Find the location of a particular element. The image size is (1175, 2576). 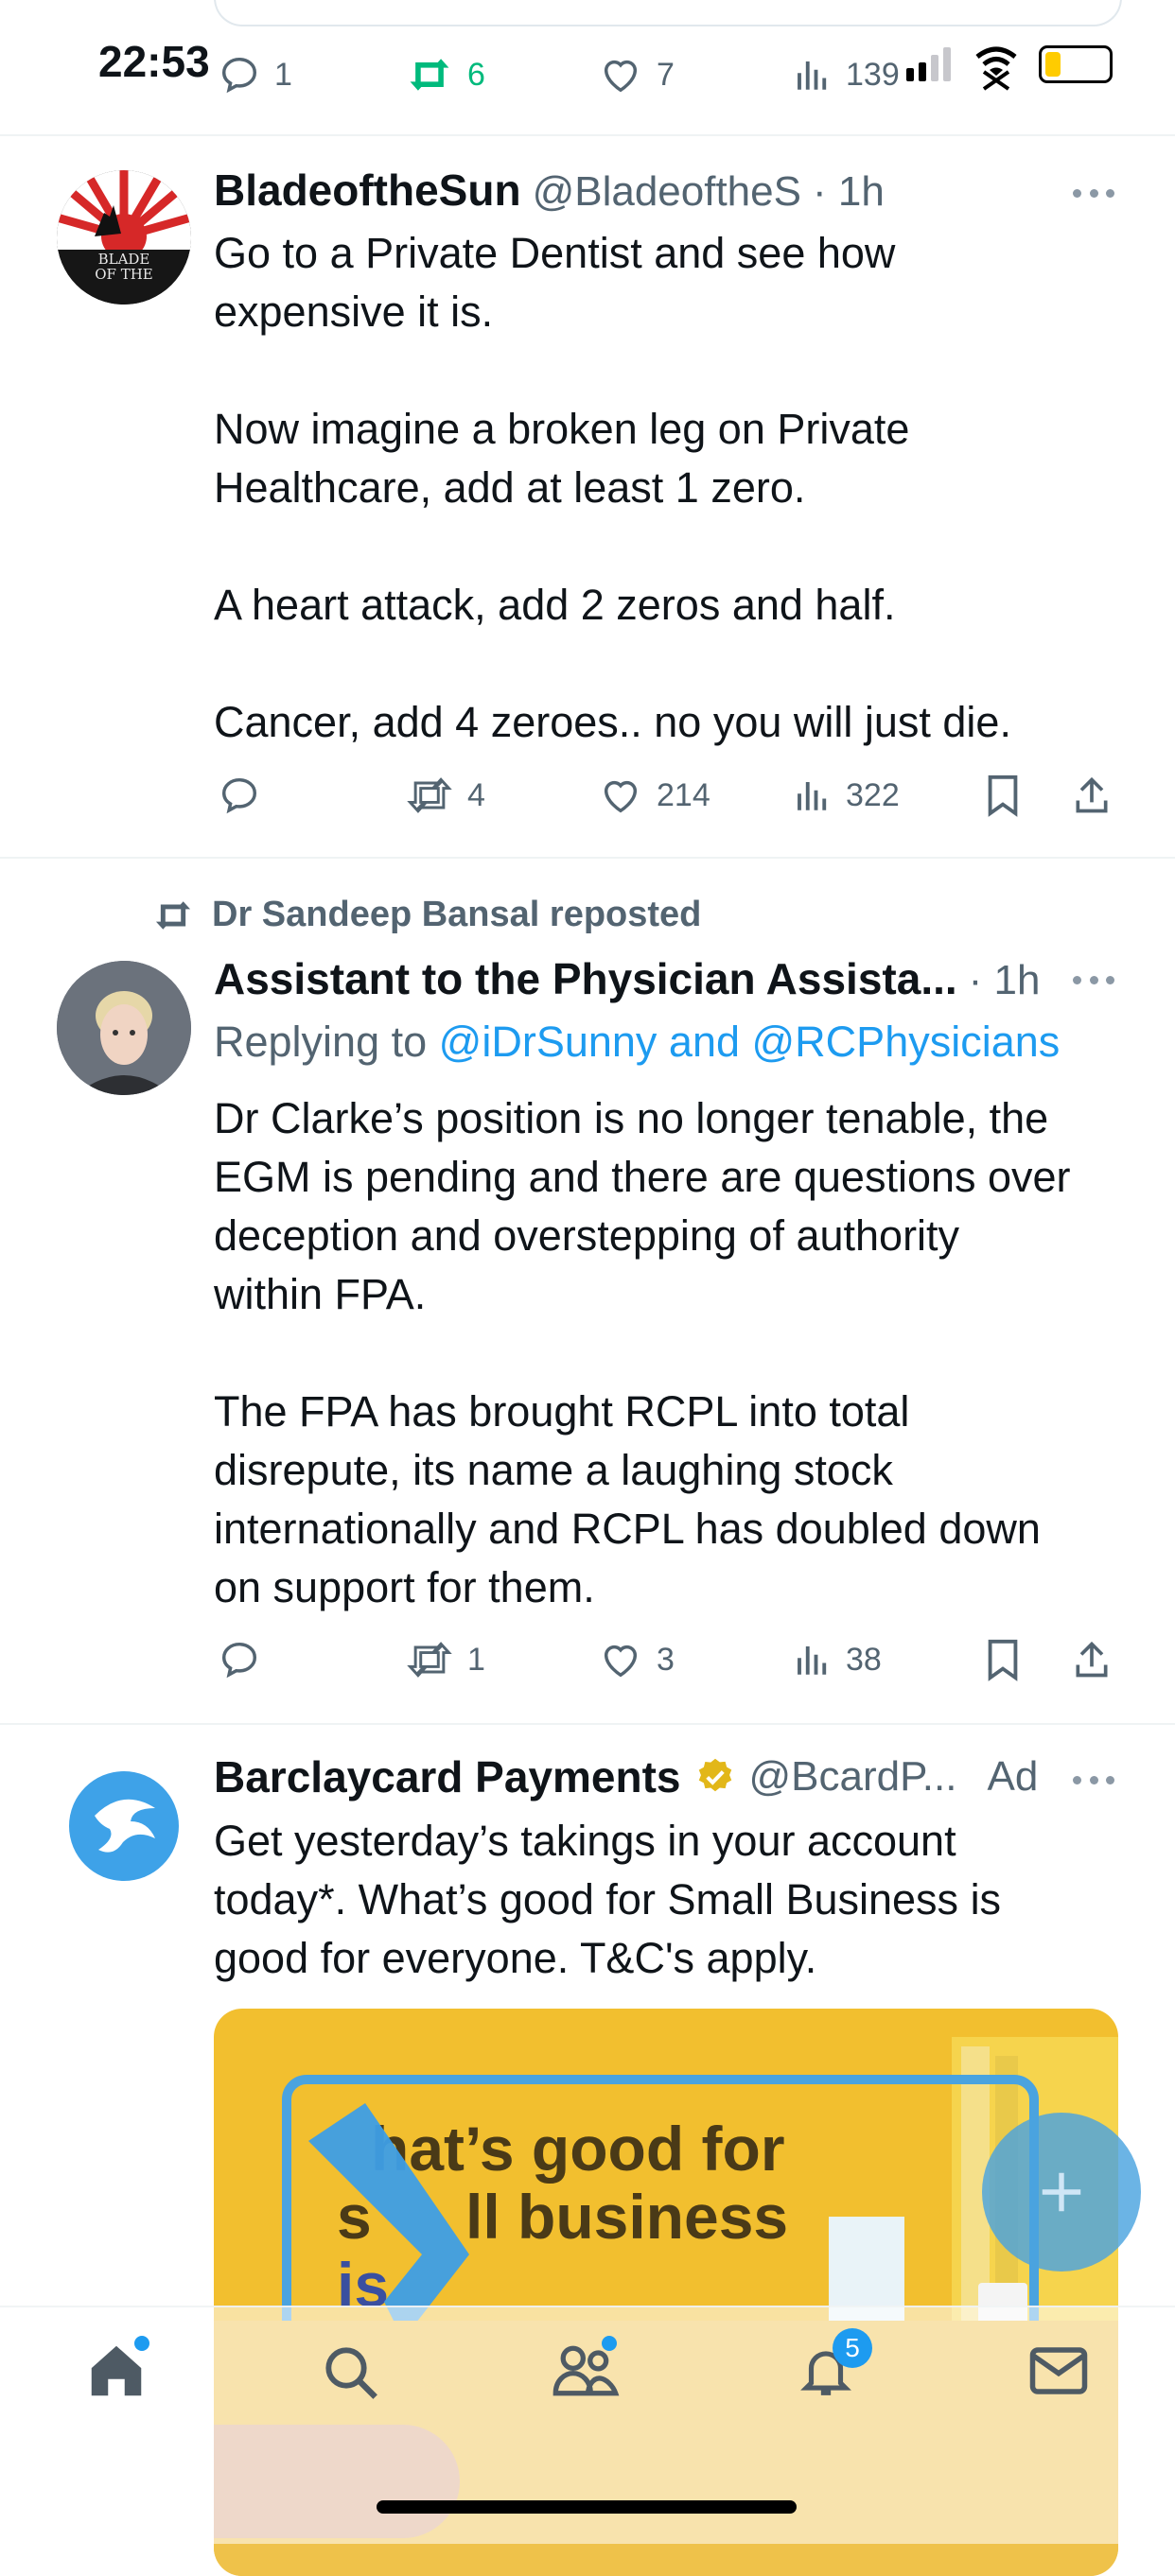

replying-prefix: Replying to is located at coordinates (321, 1042).